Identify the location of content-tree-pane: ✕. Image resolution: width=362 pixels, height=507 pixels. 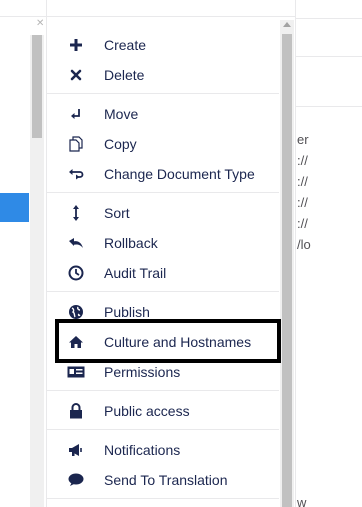
(23, 253).